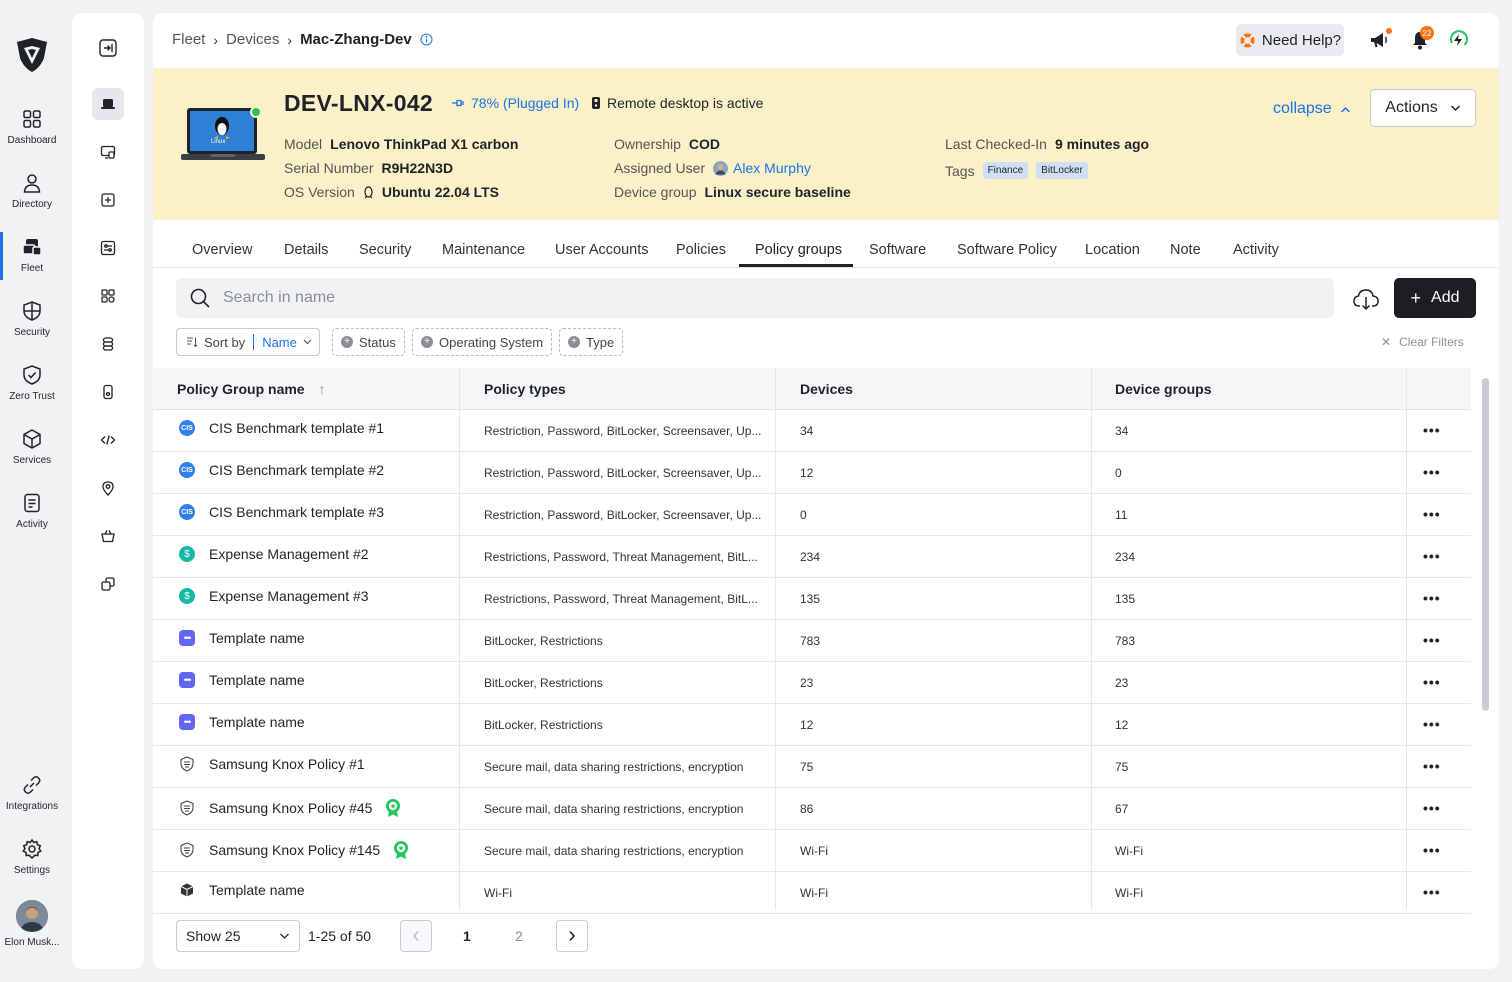 This screenshot has width=1512, height=982. I want to click on rail-database, so click(108, 344).